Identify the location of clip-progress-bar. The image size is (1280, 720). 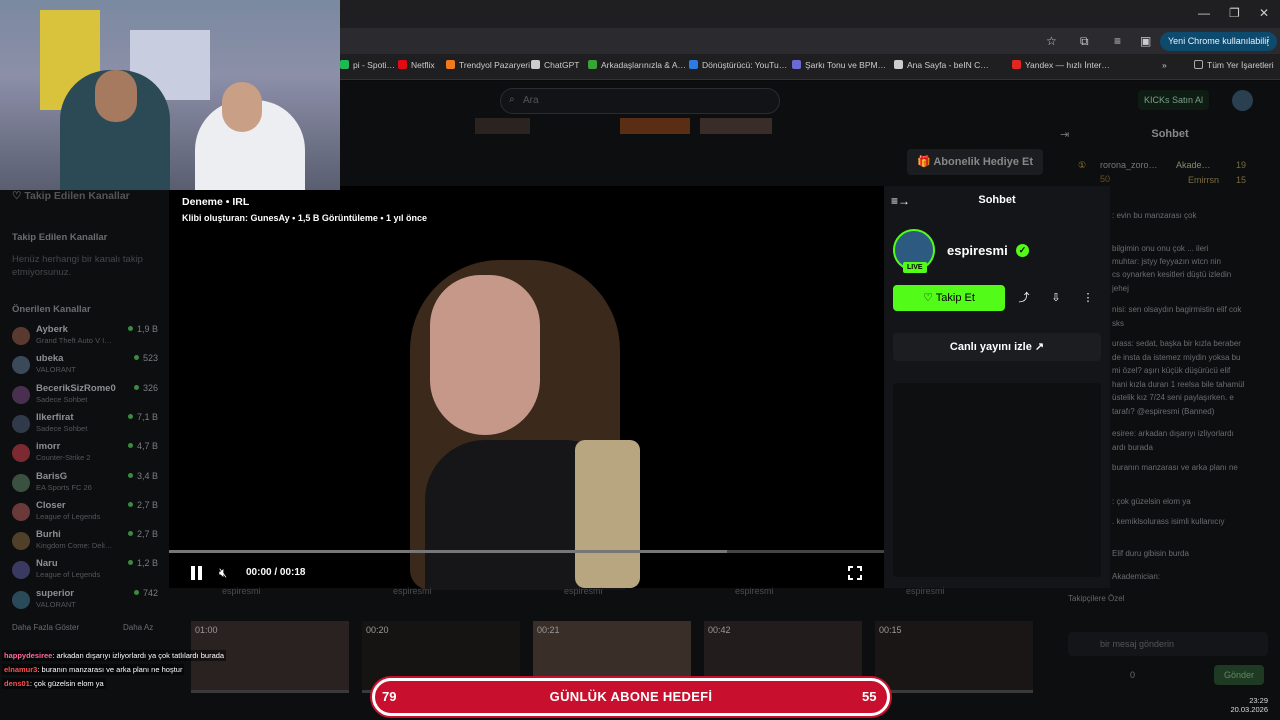
(526, 551).